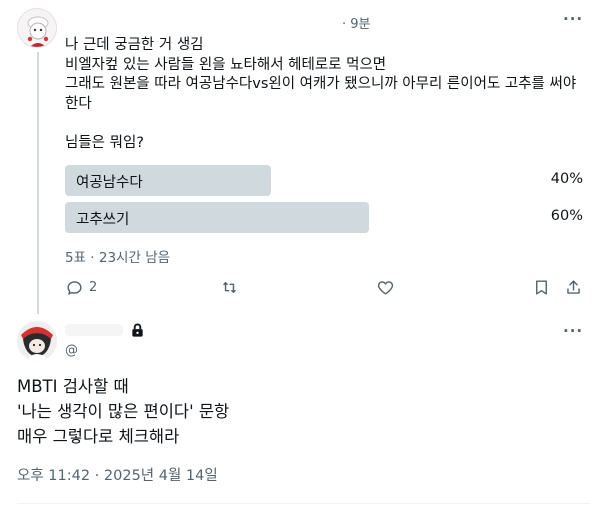 The width and height of the screenshot is (607, 511). I want to click on display-name, so click(94, 330).